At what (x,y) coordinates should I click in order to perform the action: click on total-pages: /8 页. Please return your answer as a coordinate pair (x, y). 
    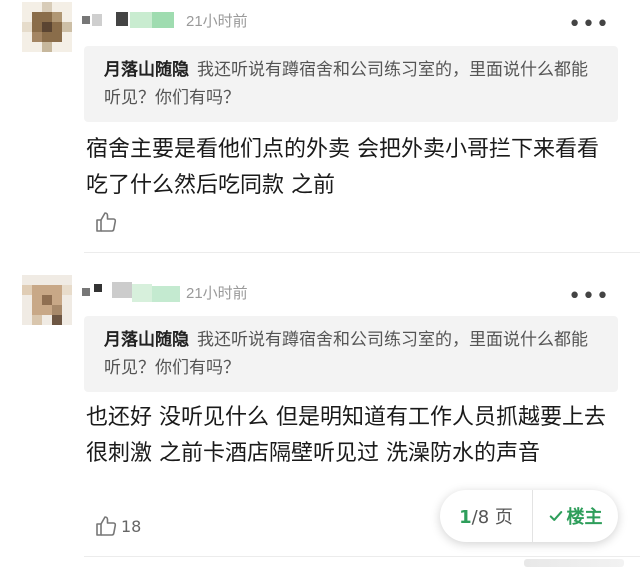
    Looking at the image, I should click on (492, 517).